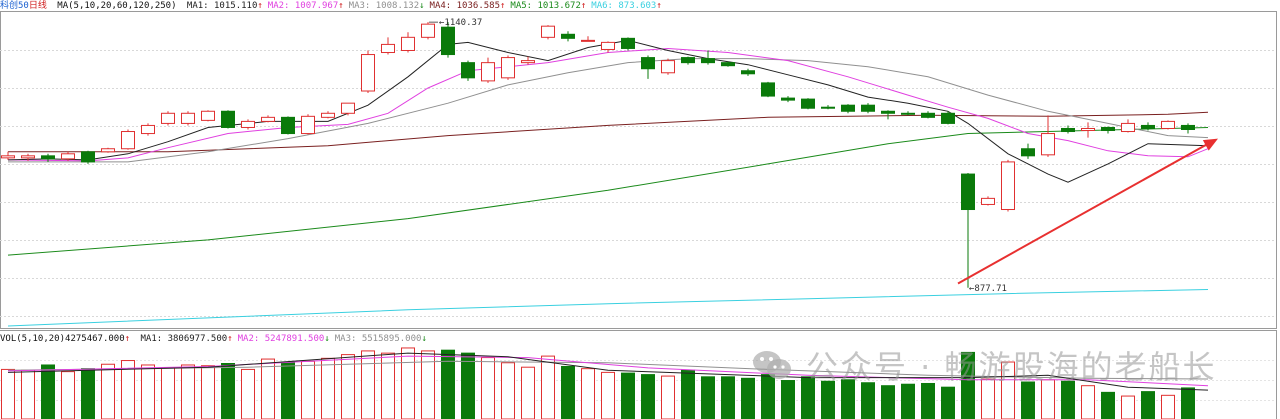 The image size is (1280, 419). Describe the element at coordinates (33, 339) in the screenshot. I see `volume-label: VOL(5,10,20)` at that location.